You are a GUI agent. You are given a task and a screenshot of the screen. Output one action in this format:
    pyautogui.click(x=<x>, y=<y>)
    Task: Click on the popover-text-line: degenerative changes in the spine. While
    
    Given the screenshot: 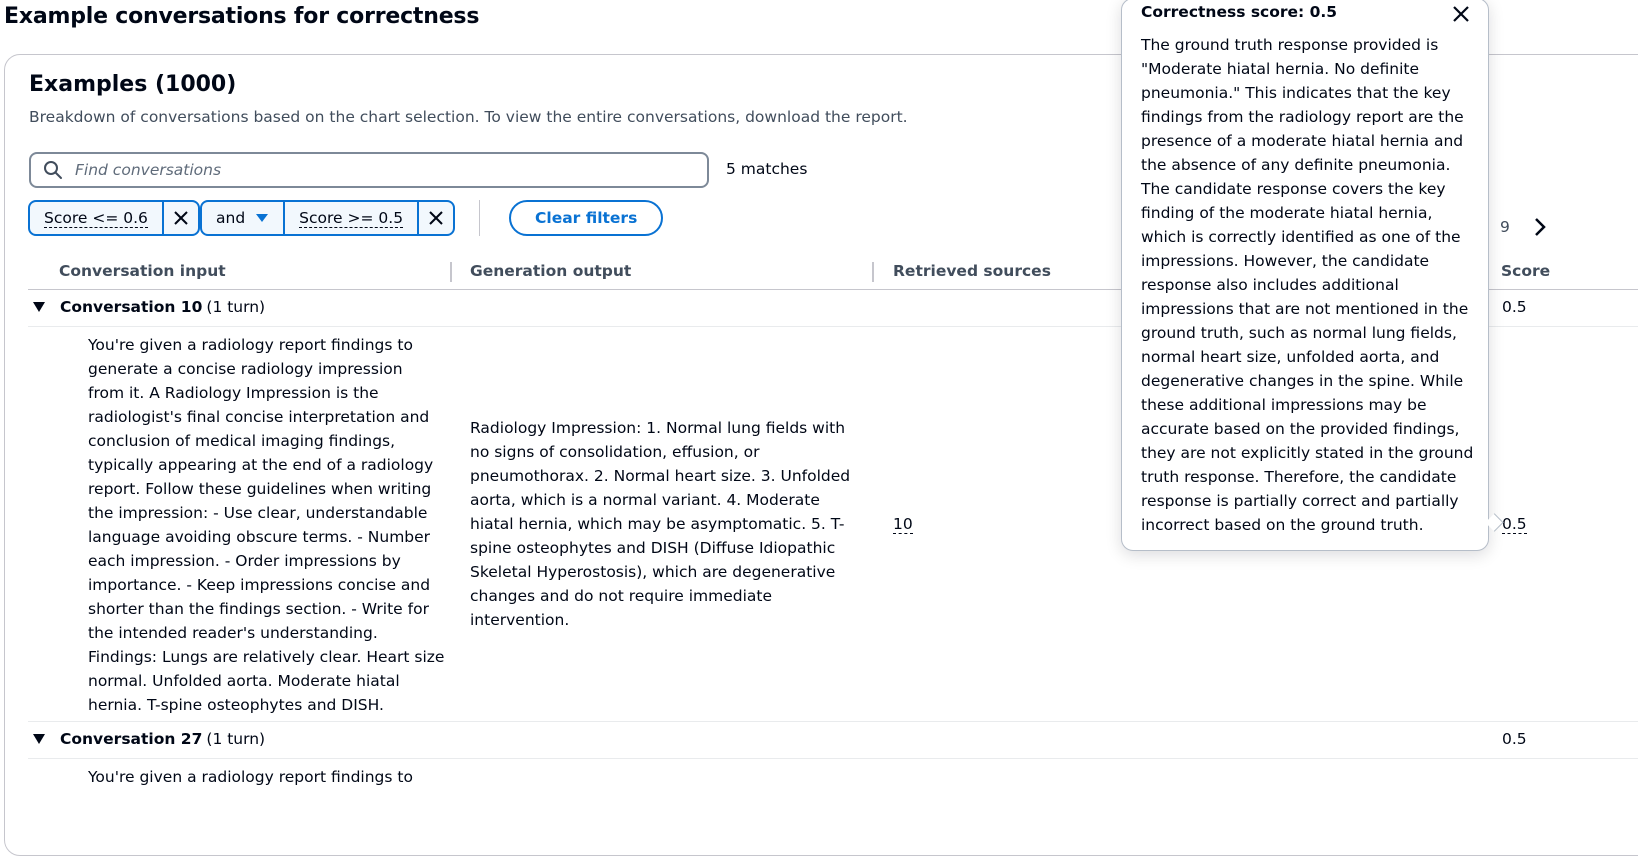 What is the action you would take?
    pyautogui.click(x=1302, y=381)
    